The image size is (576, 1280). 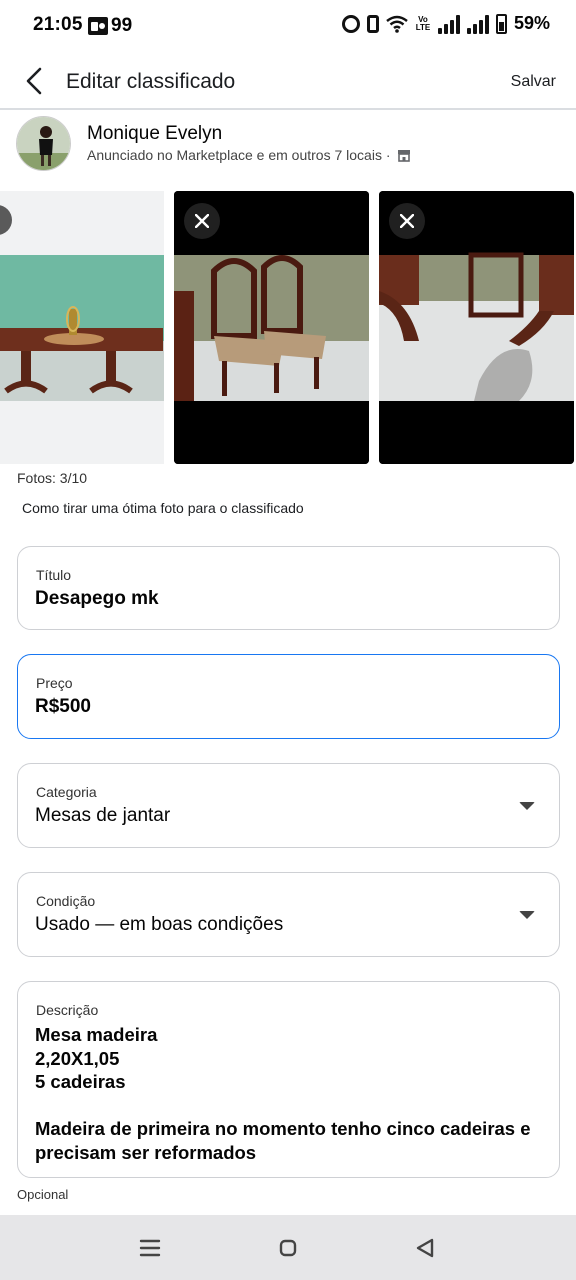 What do you see at coordinates (372, 23) in the screenshot?
I see `vibrate-icon` at bounding box center [372, 23].